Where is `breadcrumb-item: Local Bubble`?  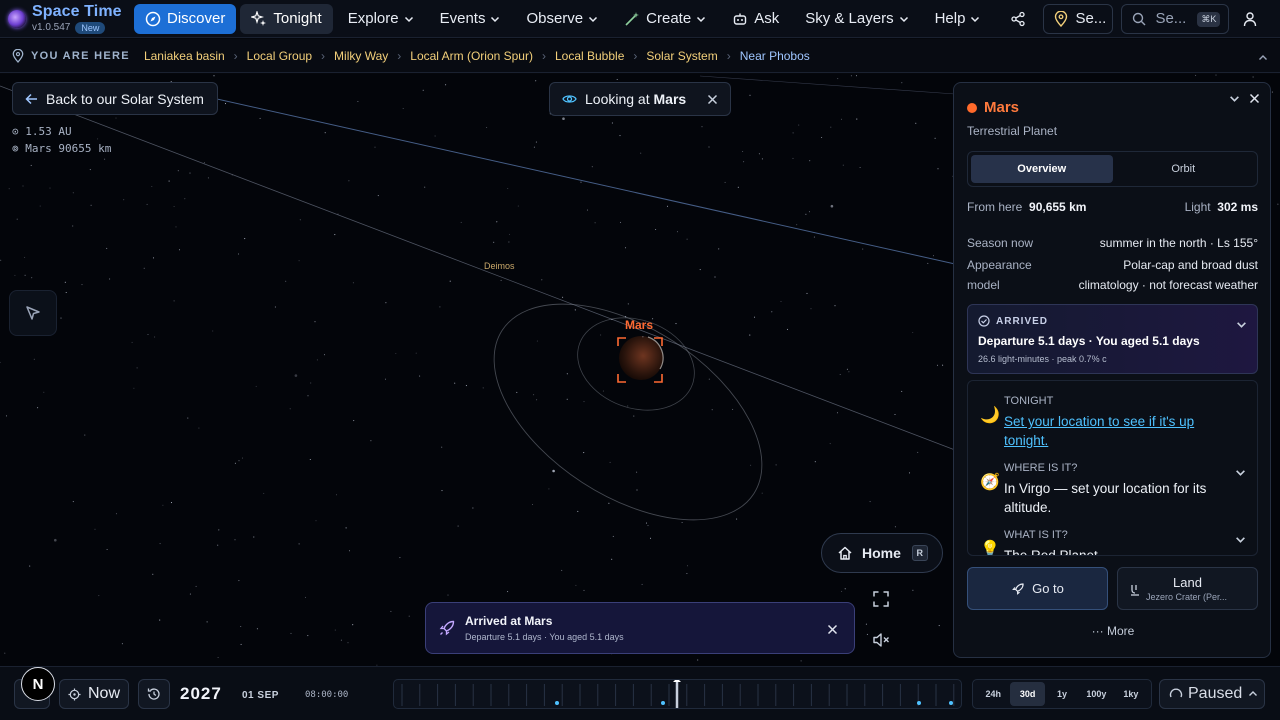
breadcrumb-item: Local Bubble is located at coordinates (589, 56).